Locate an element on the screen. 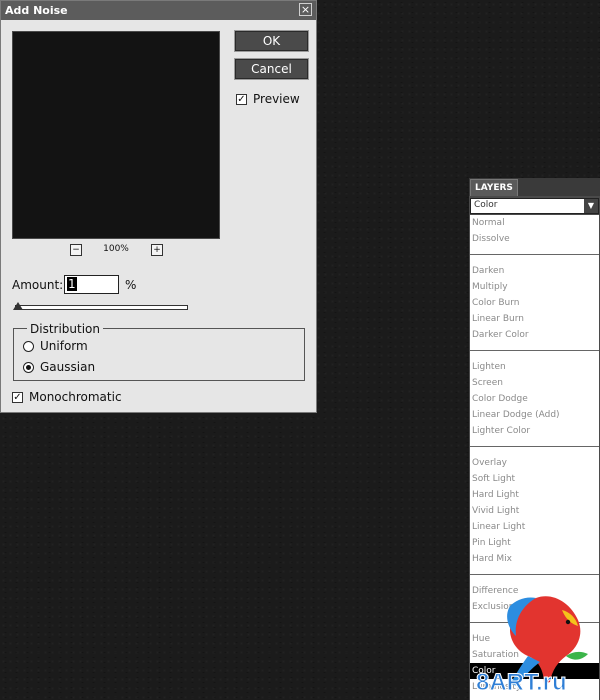 The width and height of the screenshot is (600, 700). blend-mode-option: Linear Burn is located at coordinates (534, 319).